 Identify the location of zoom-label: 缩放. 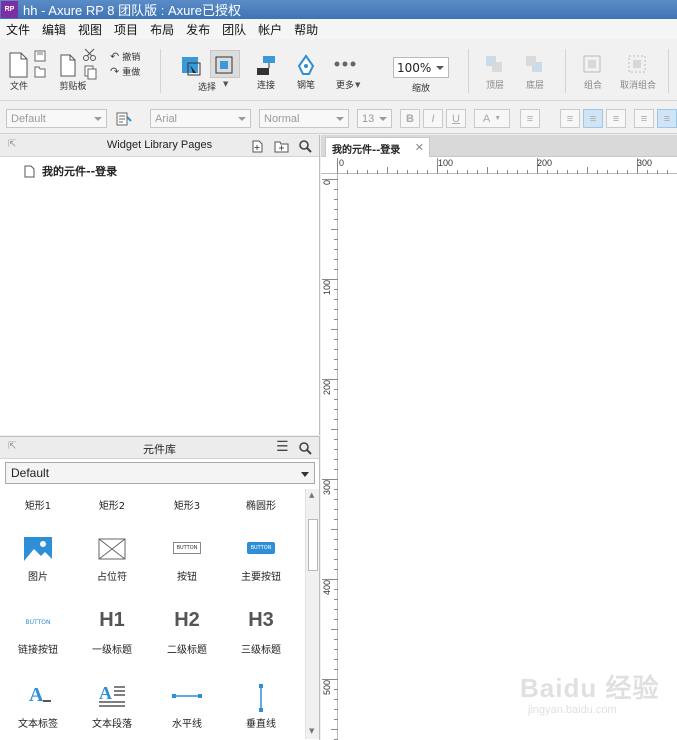
(421, 89).